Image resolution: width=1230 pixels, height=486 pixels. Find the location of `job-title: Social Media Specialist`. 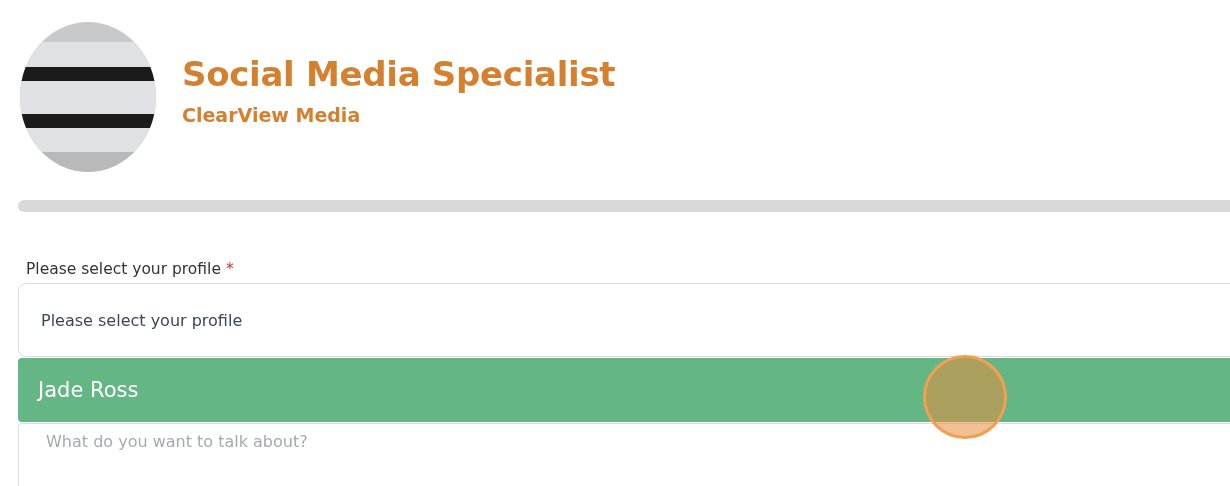

job-title: Social Media Specialist is located at coordinates (399, 74).